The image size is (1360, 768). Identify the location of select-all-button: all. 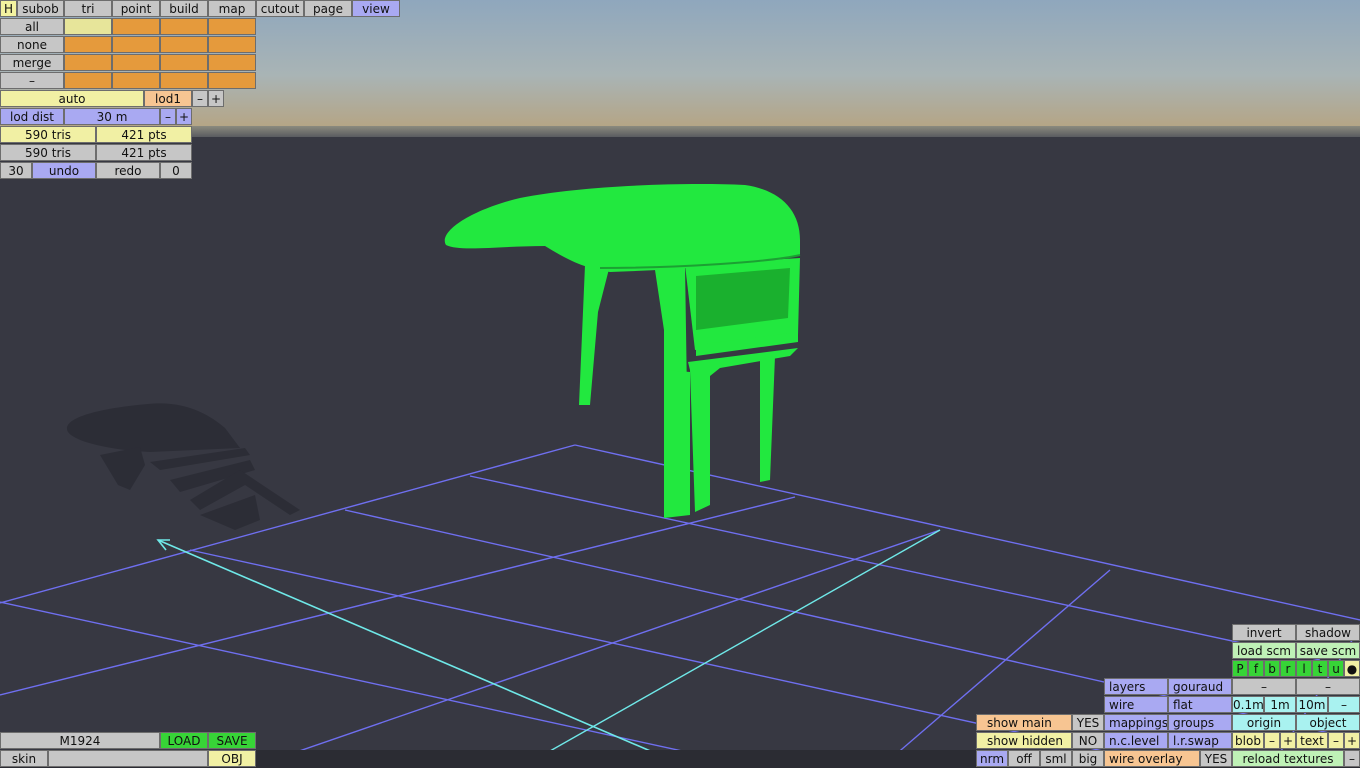
(32, 26).